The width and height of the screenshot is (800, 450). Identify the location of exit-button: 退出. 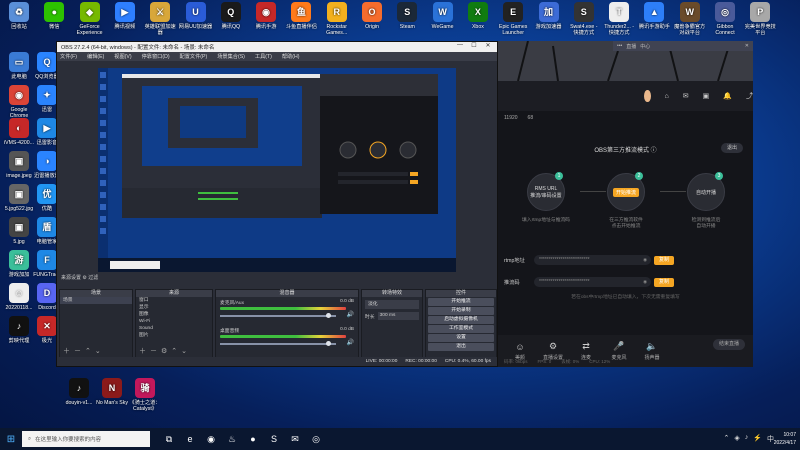
(461, 347).